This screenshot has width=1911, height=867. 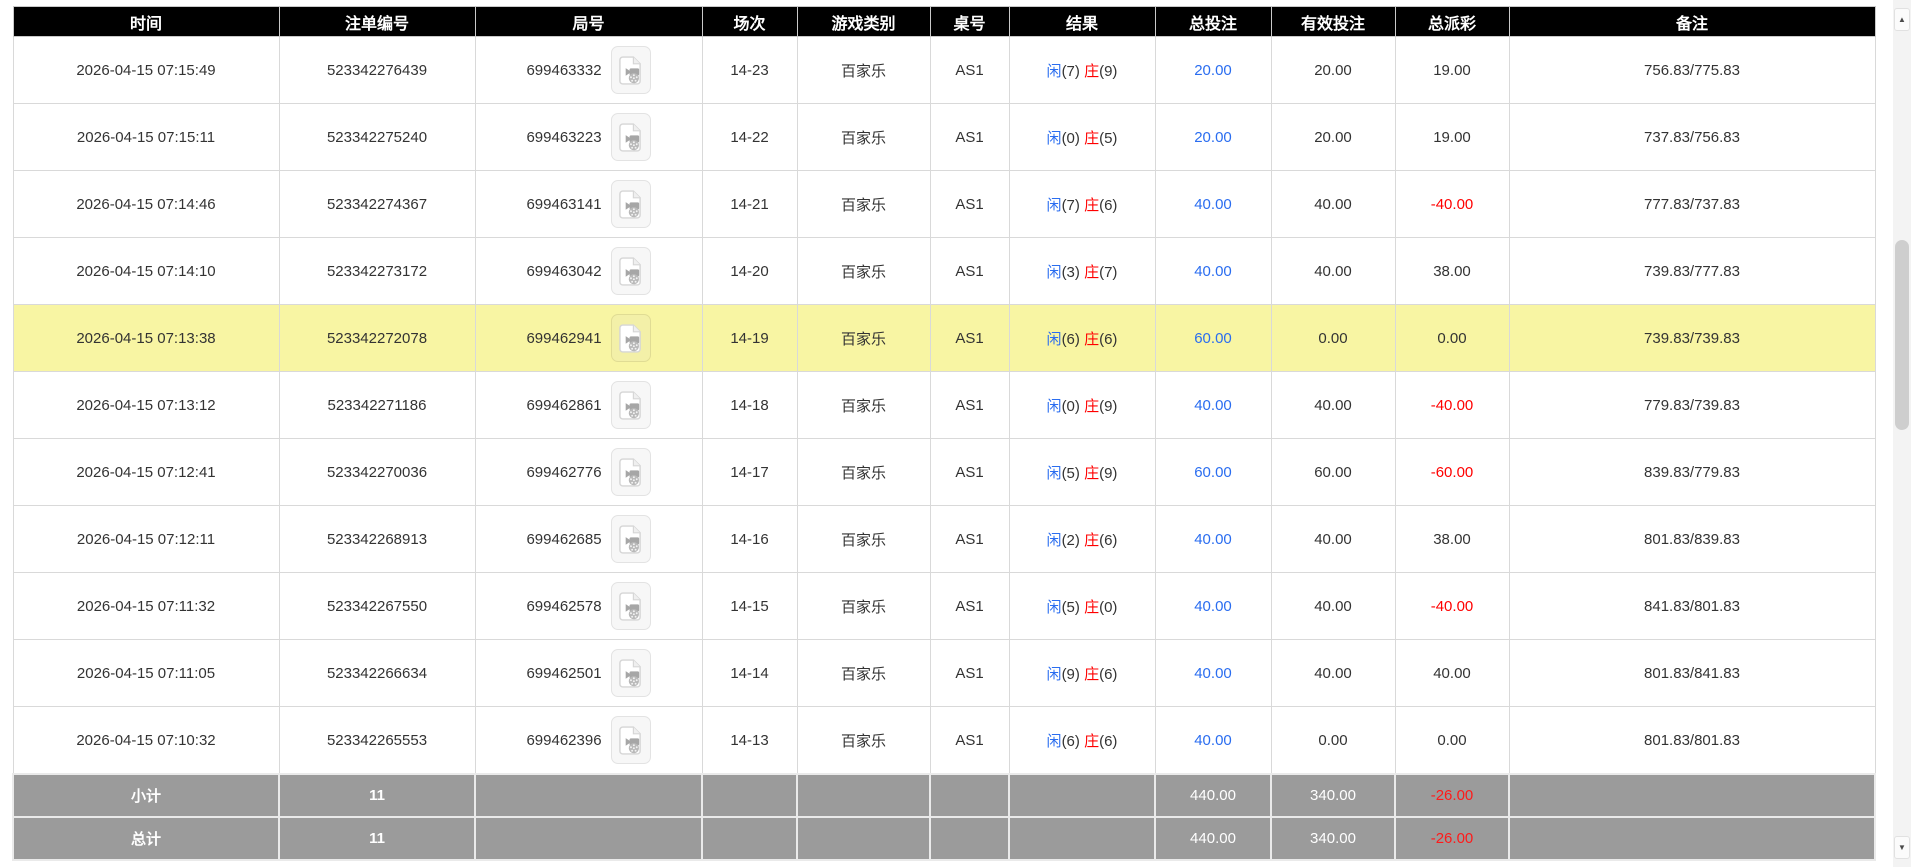 What do you see at coordinates (749, 137) in the screenshot?
I see `cell-session: 14-22` at bounding box center [749, 137].